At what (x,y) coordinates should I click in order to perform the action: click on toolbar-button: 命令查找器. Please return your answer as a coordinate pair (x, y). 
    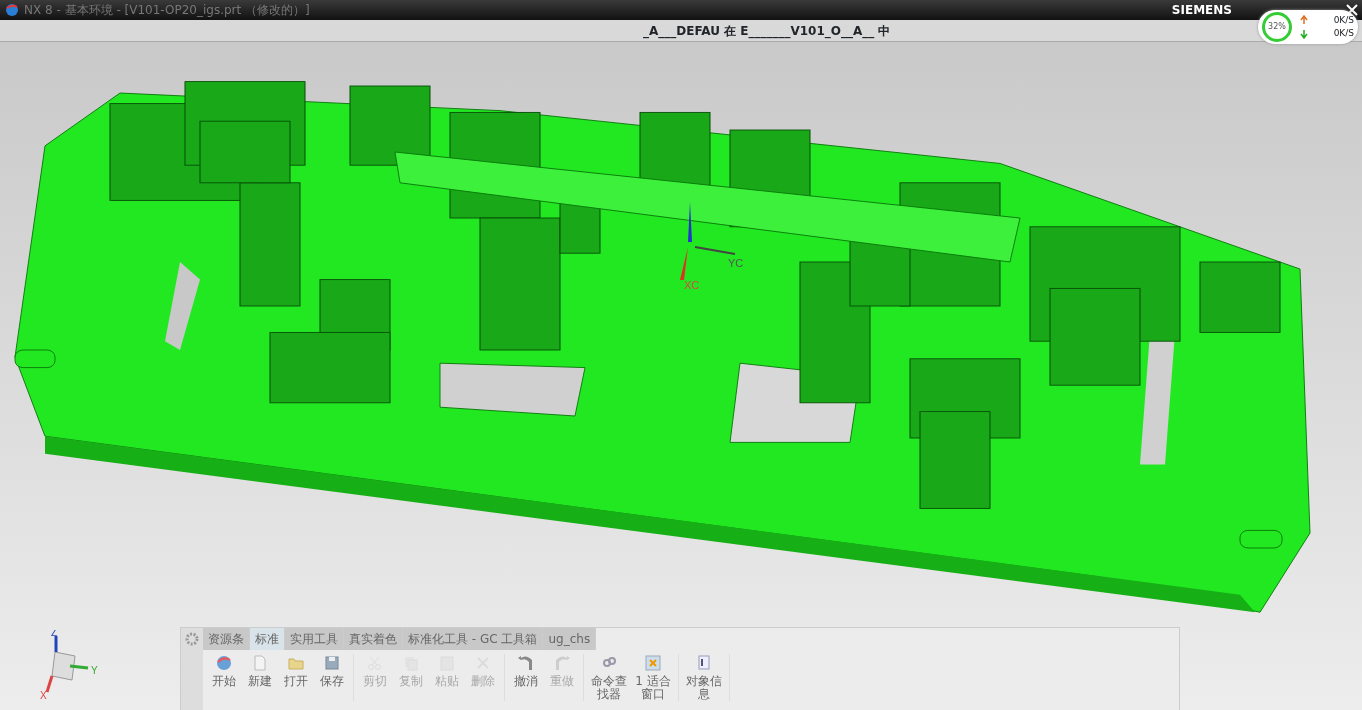
    Looking at the image, I should click on (609, 678).